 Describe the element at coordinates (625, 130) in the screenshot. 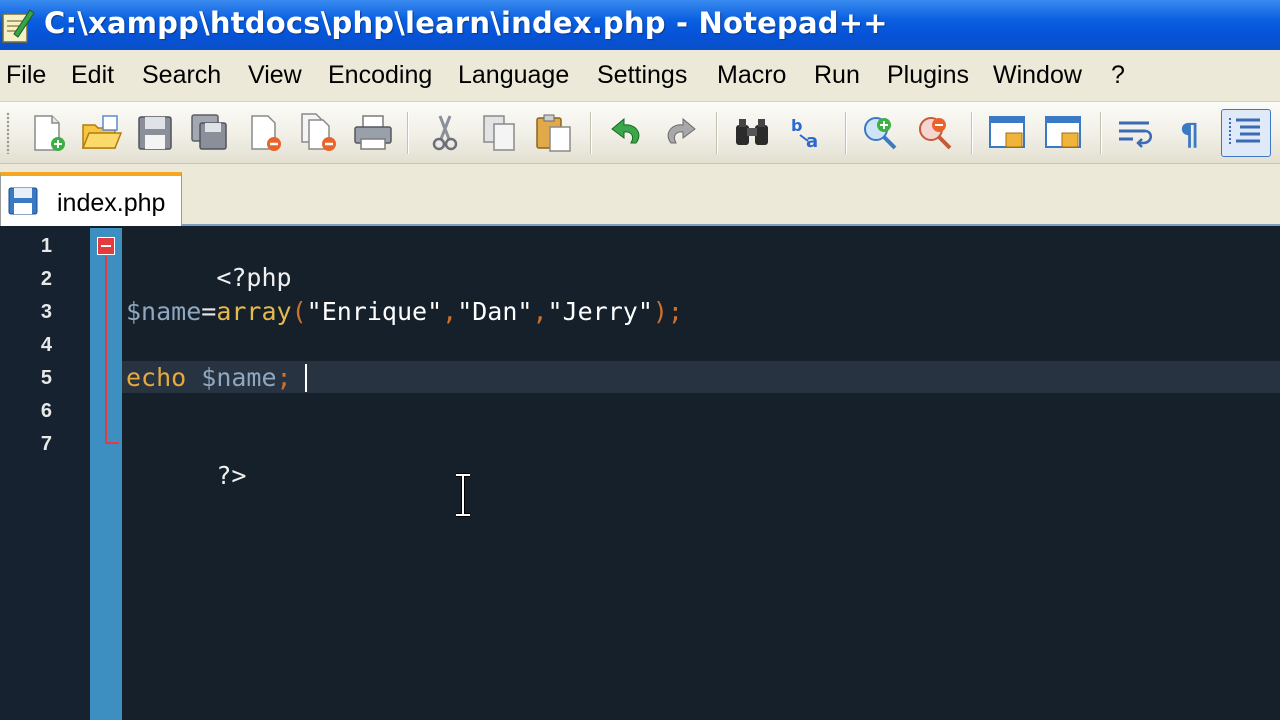

I see `undo-icon` at that location.